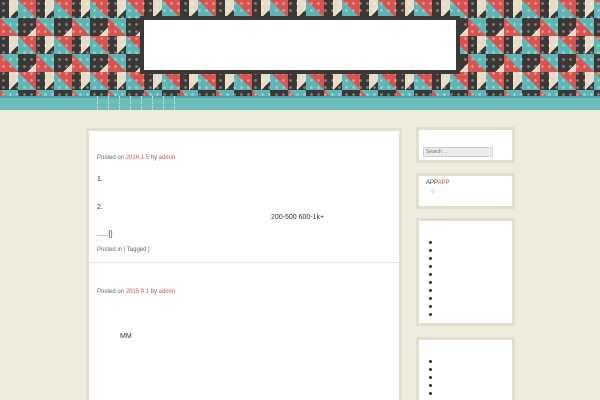 Image resolution: width=600 pixels, height=400 pixels. What do you see at coordinates (105, 234) in the screenshot?
I see `read-more-link: ......[]` at bounding box center [105, 234].